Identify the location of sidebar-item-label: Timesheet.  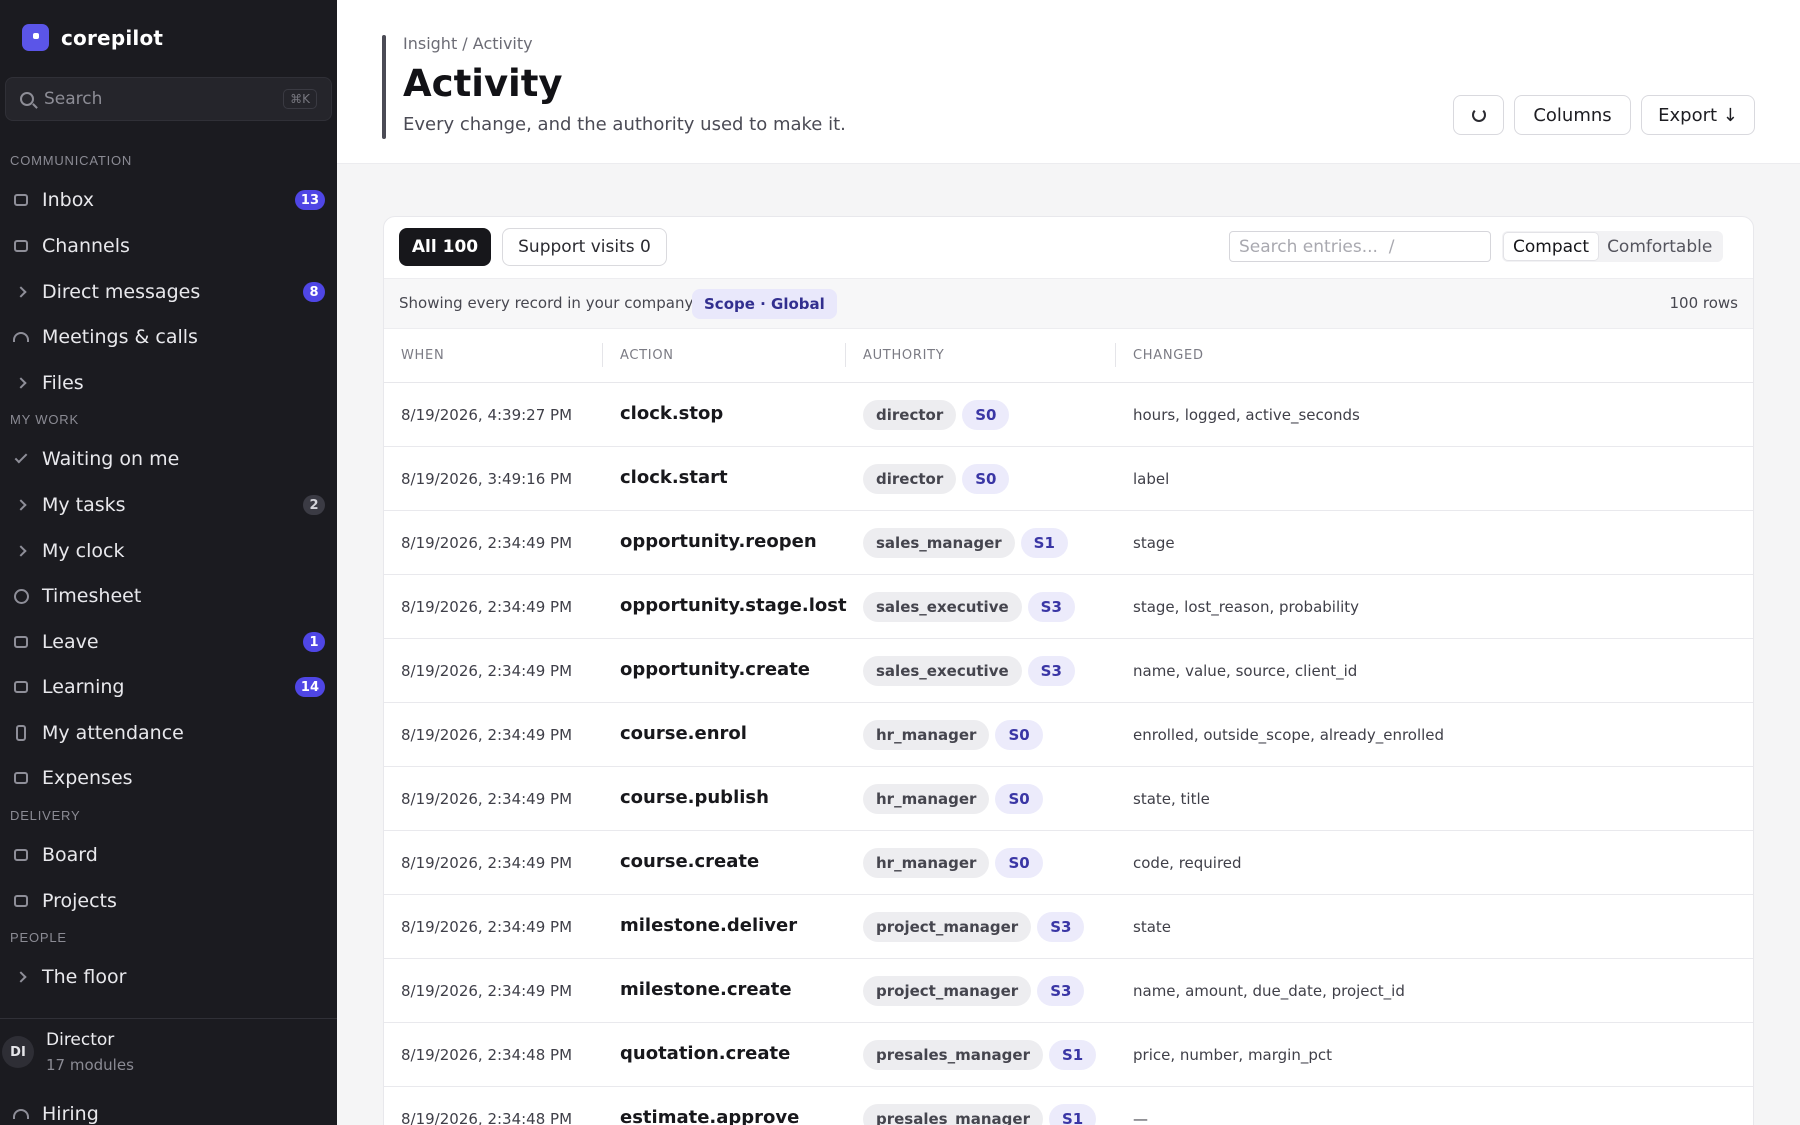
(92, 596).